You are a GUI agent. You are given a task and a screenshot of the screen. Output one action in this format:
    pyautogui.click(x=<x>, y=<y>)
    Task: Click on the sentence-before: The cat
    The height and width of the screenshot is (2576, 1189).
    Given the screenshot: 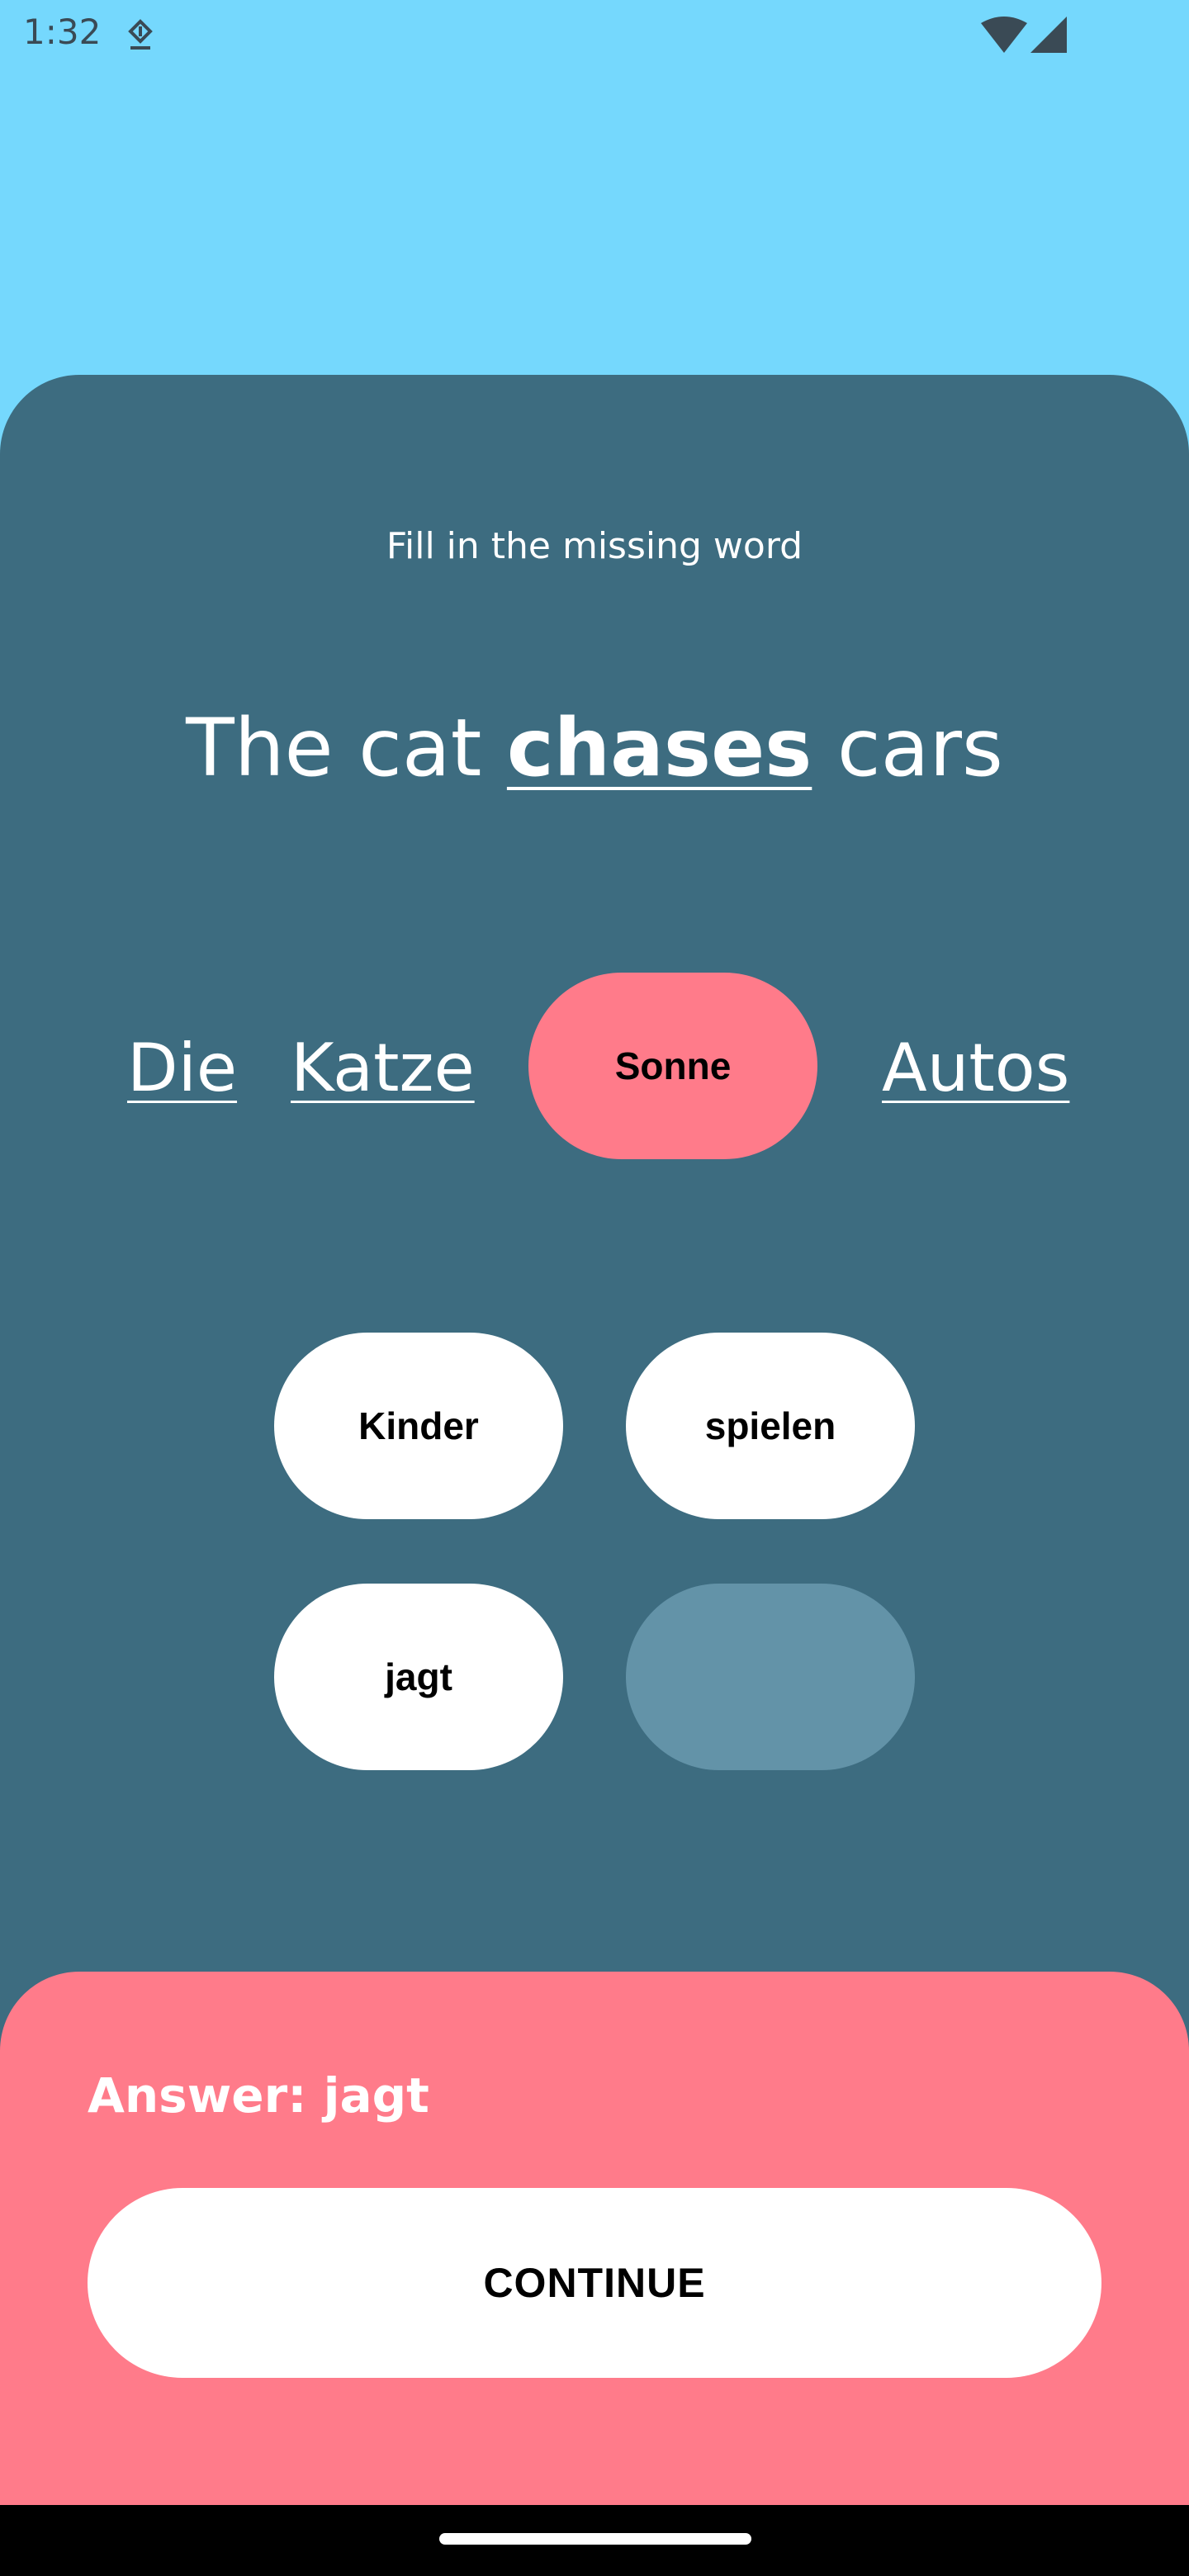 What is the action you would take?
    pyautogui.click(x=346, y=748)
    